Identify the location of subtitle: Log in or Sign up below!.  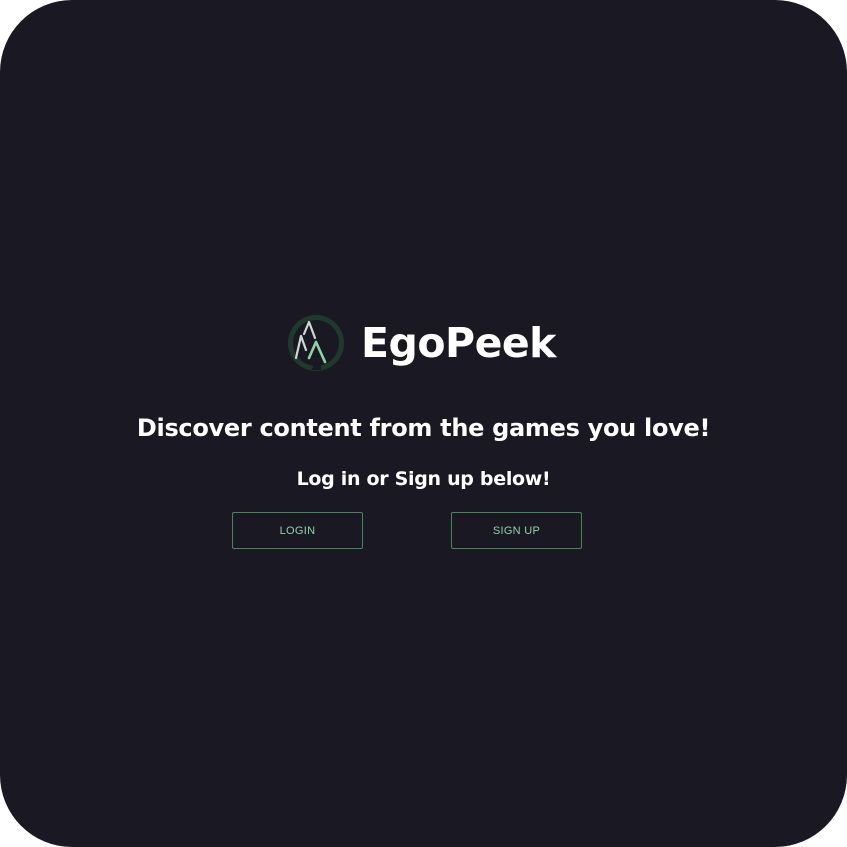
(423, 479).